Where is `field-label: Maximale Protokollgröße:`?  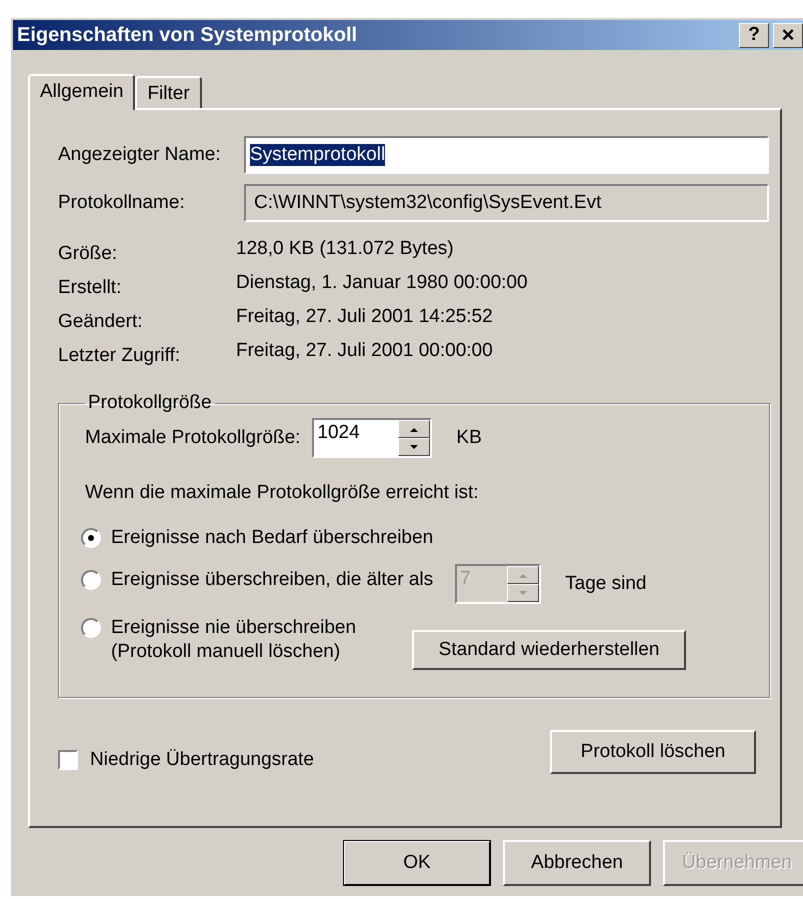 field-label: Maximale Protokollgröße: is located at coordinates (192, 438).